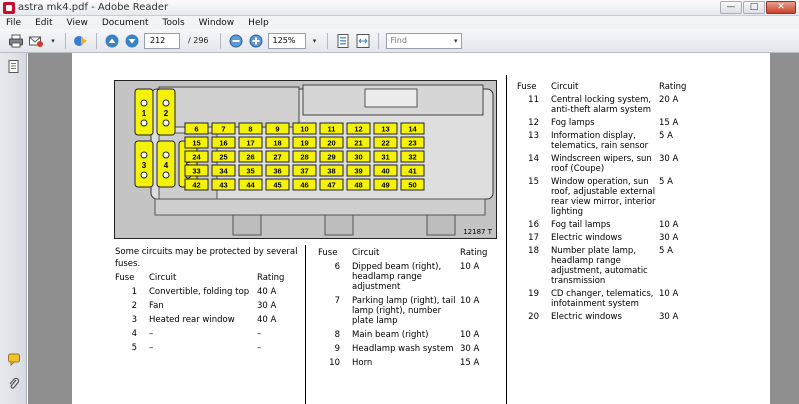 The width and height of the screenshot is (799, 404). What do you see at coordinates (277, 171) in the screenshot?
I see `svg-text: 36` at bounding box center [277, 171].